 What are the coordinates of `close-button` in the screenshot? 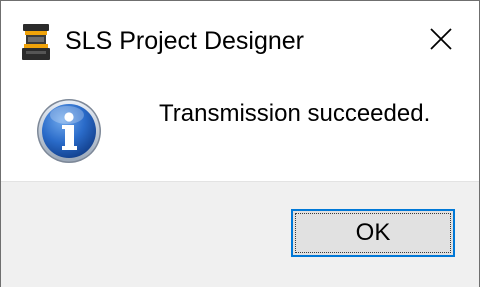 It's located at (441, 41).